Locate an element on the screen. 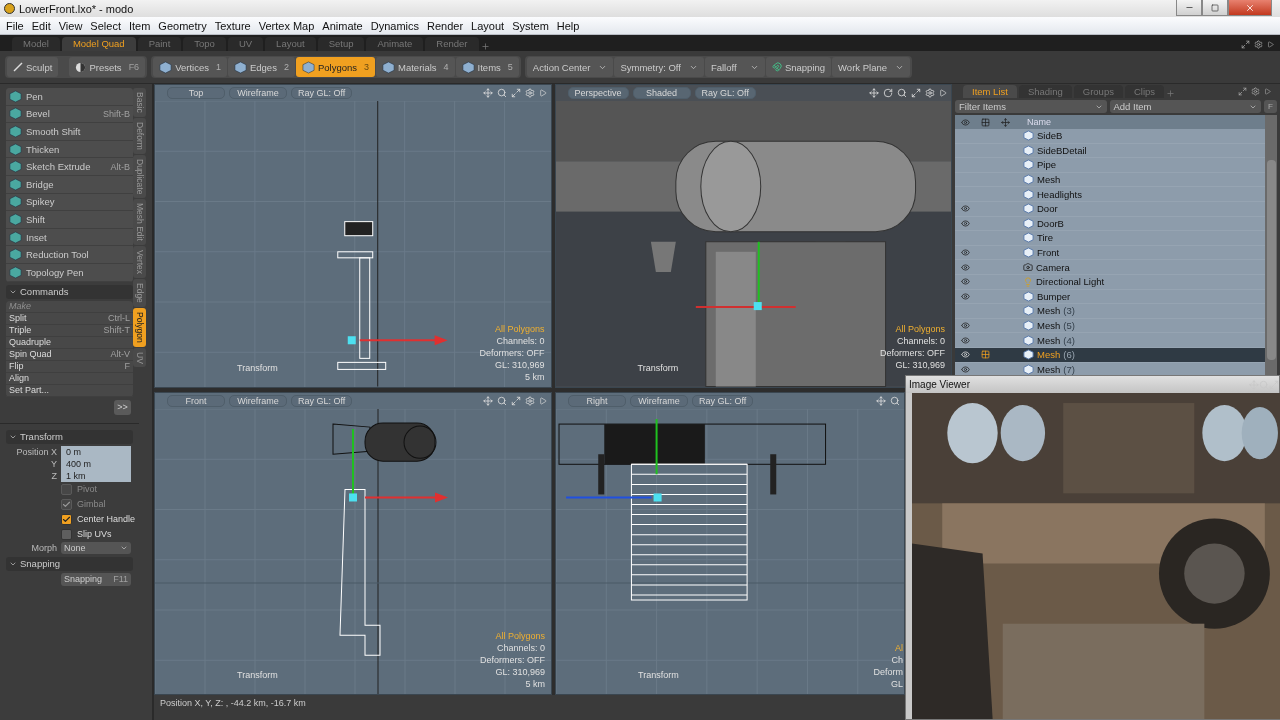  view-button: Front is located at coordinates (196, 400).